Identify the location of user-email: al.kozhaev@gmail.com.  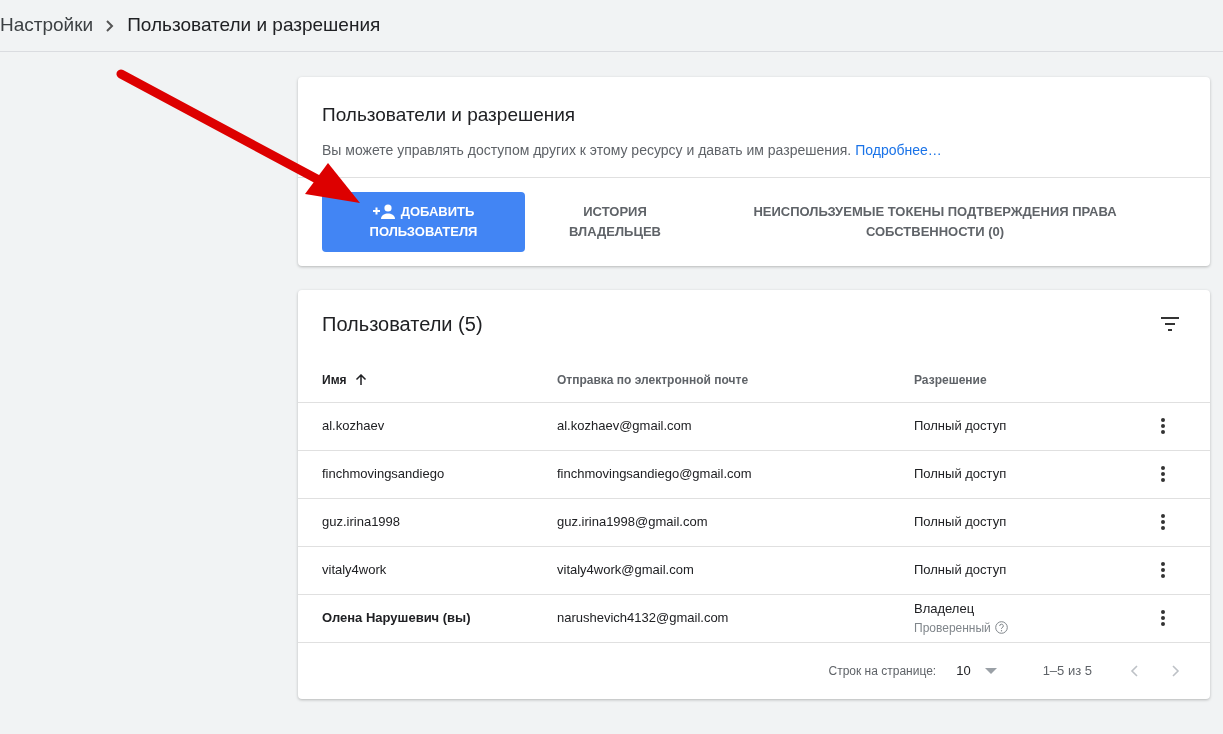
(624, 426).